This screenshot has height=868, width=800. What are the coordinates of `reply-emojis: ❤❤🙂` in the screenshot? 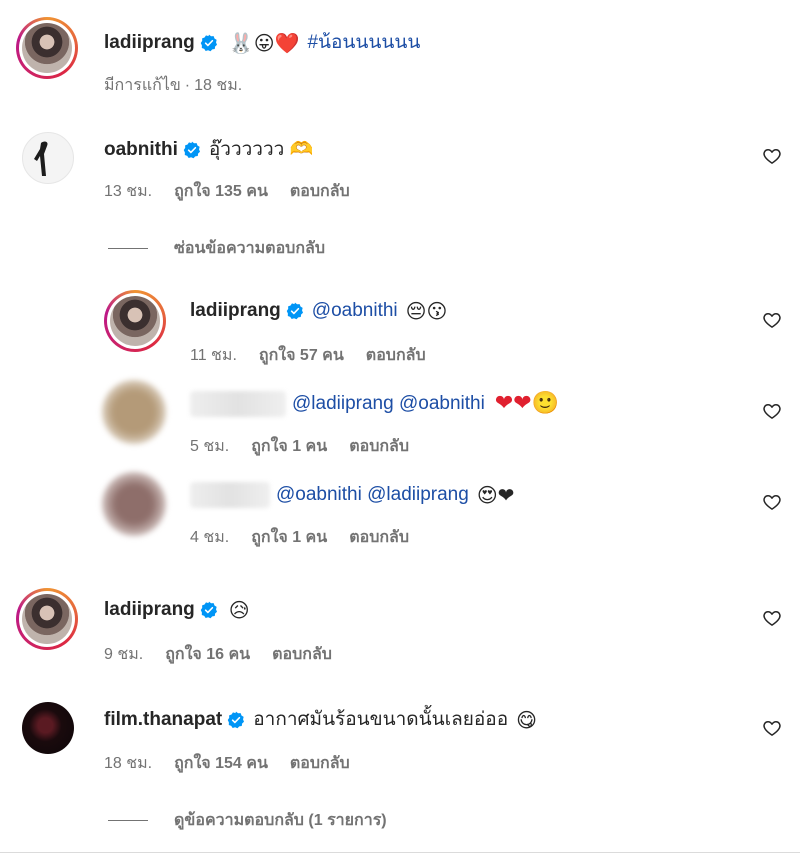 It's located at (527, 403).